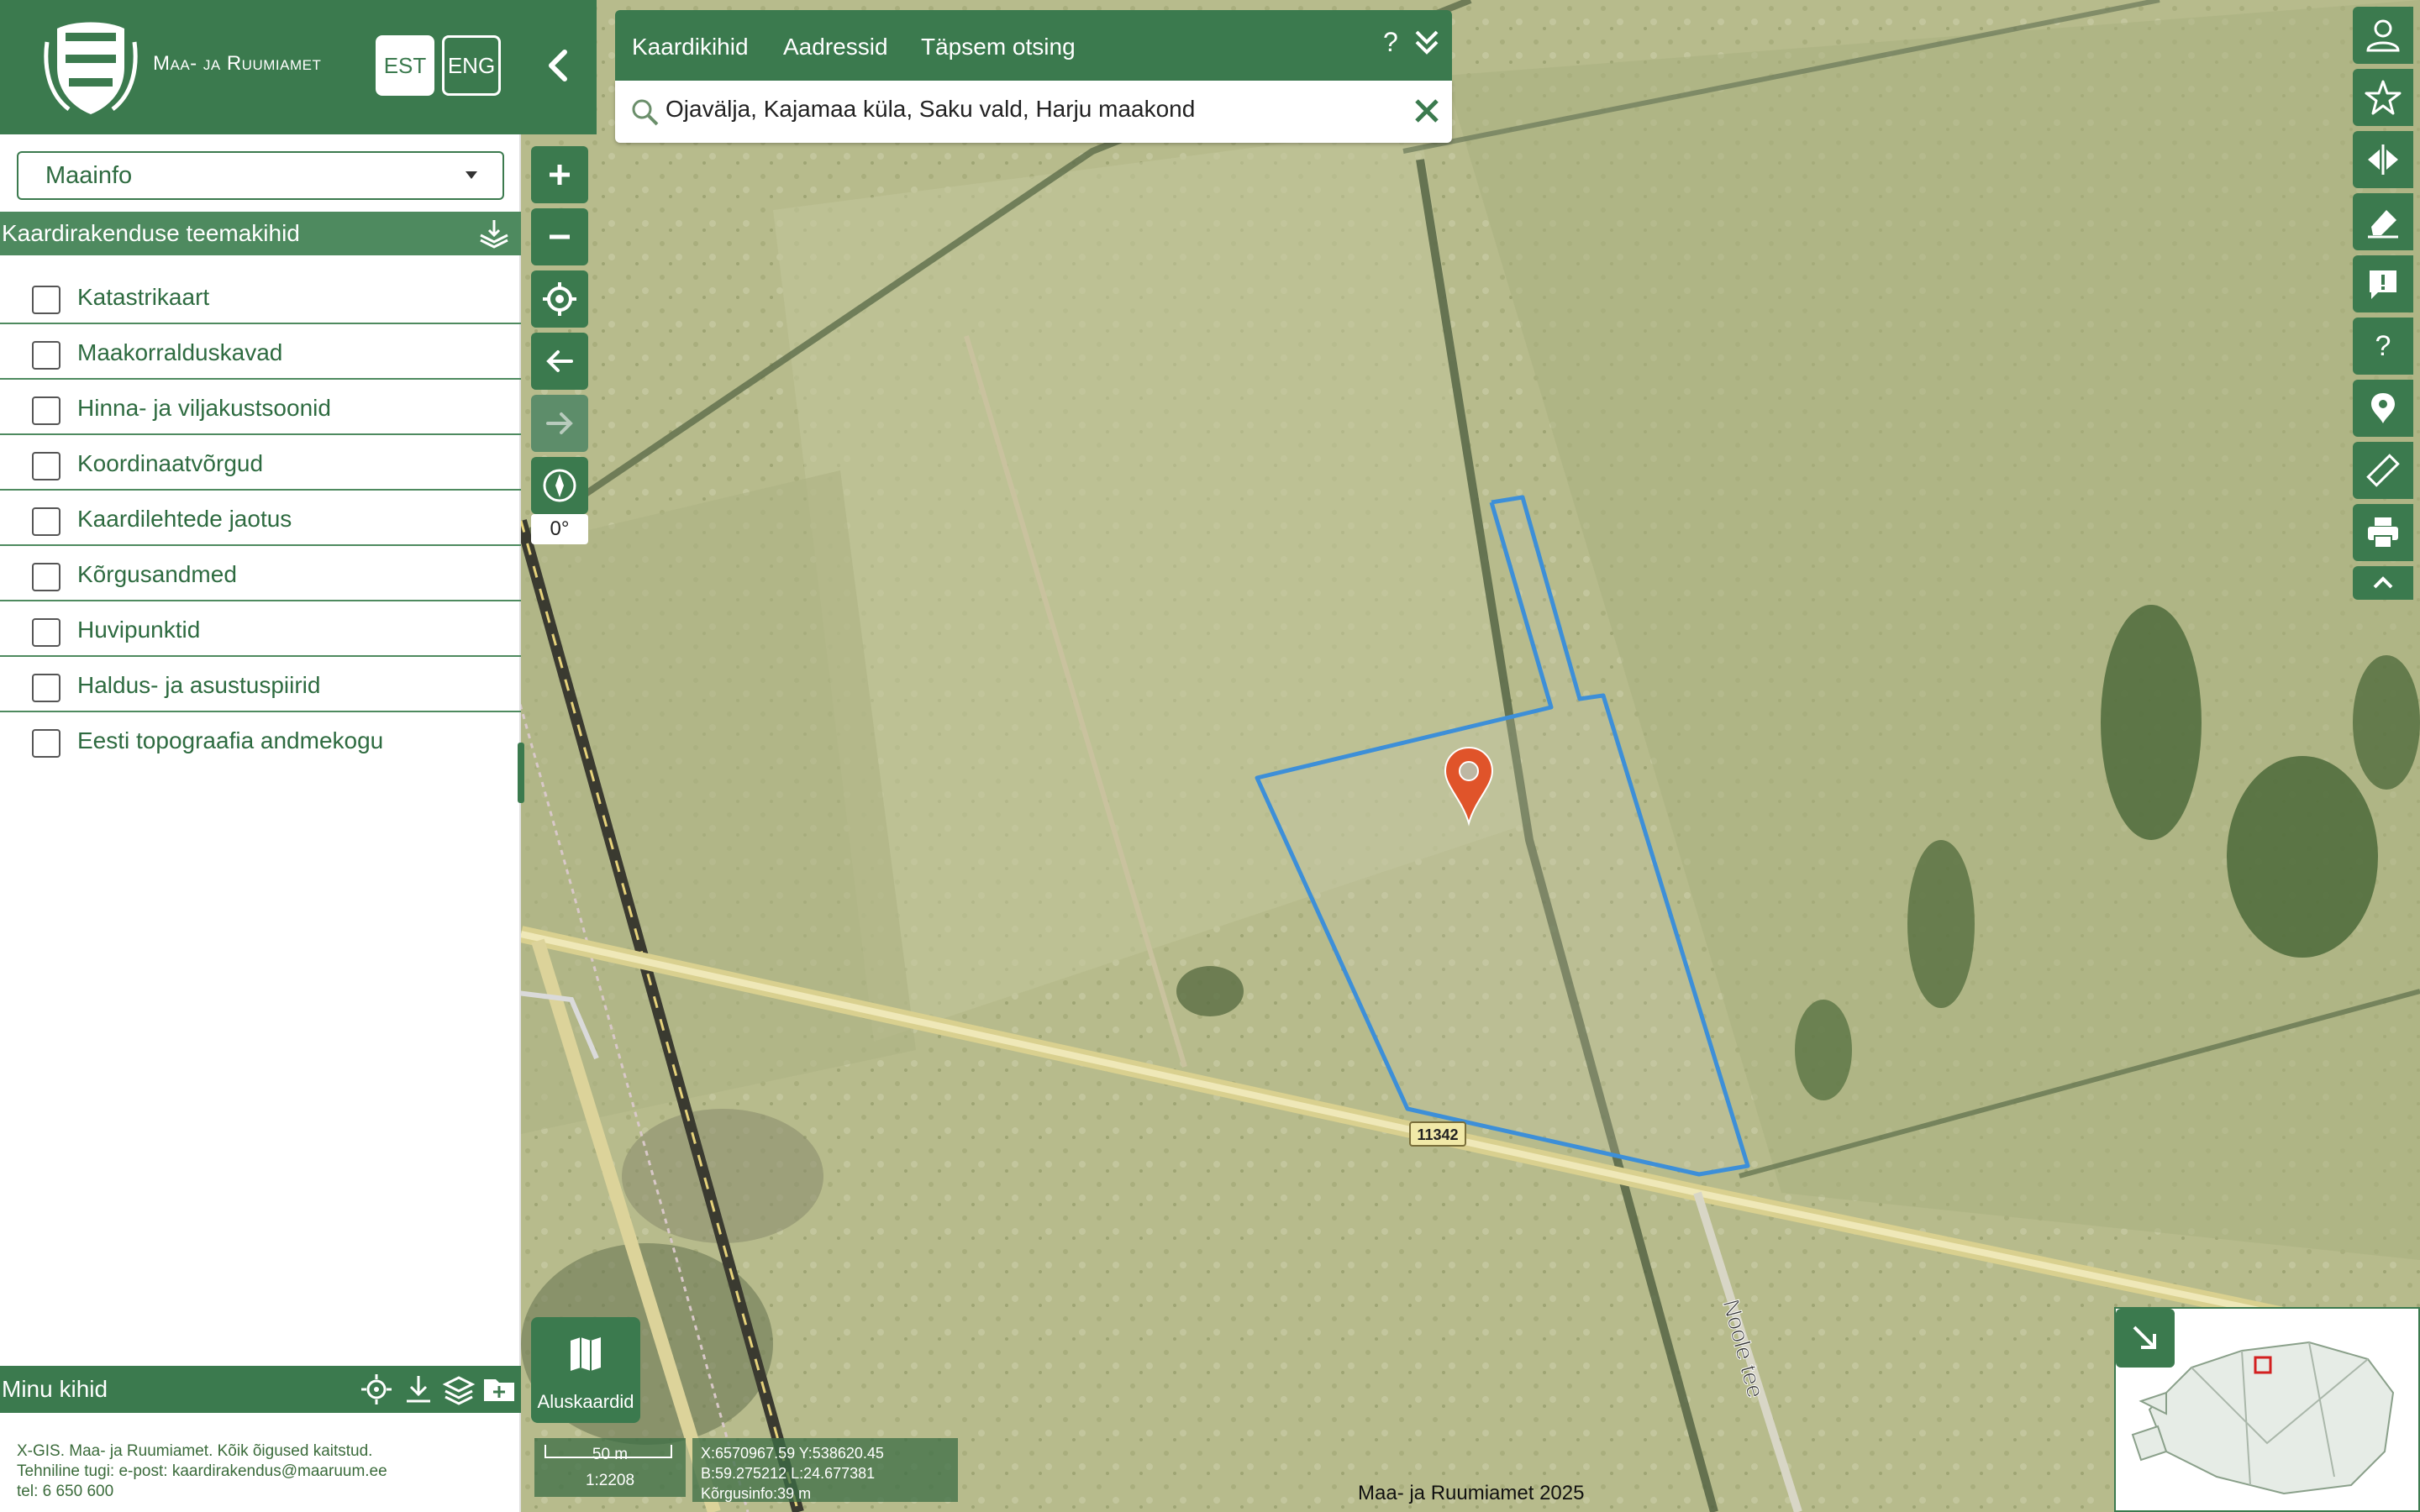  What do you see at coordinates (89, 175) in the screenshot?
I see `app-select-value: Maainfo` at bounding box center [89, 175].